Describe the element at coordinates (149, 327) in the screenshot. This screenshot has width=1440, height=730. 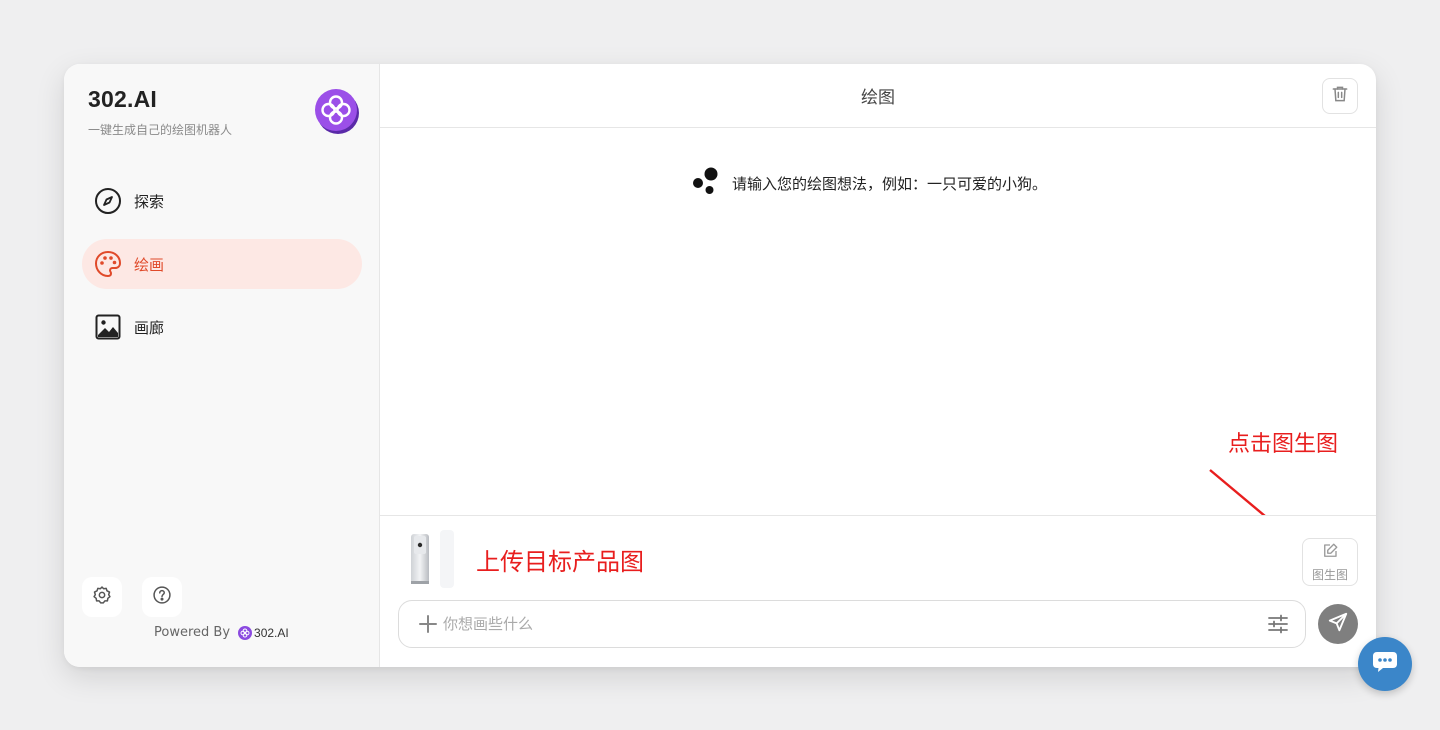
I see `sidebar-item-label: 画廊` at that location.